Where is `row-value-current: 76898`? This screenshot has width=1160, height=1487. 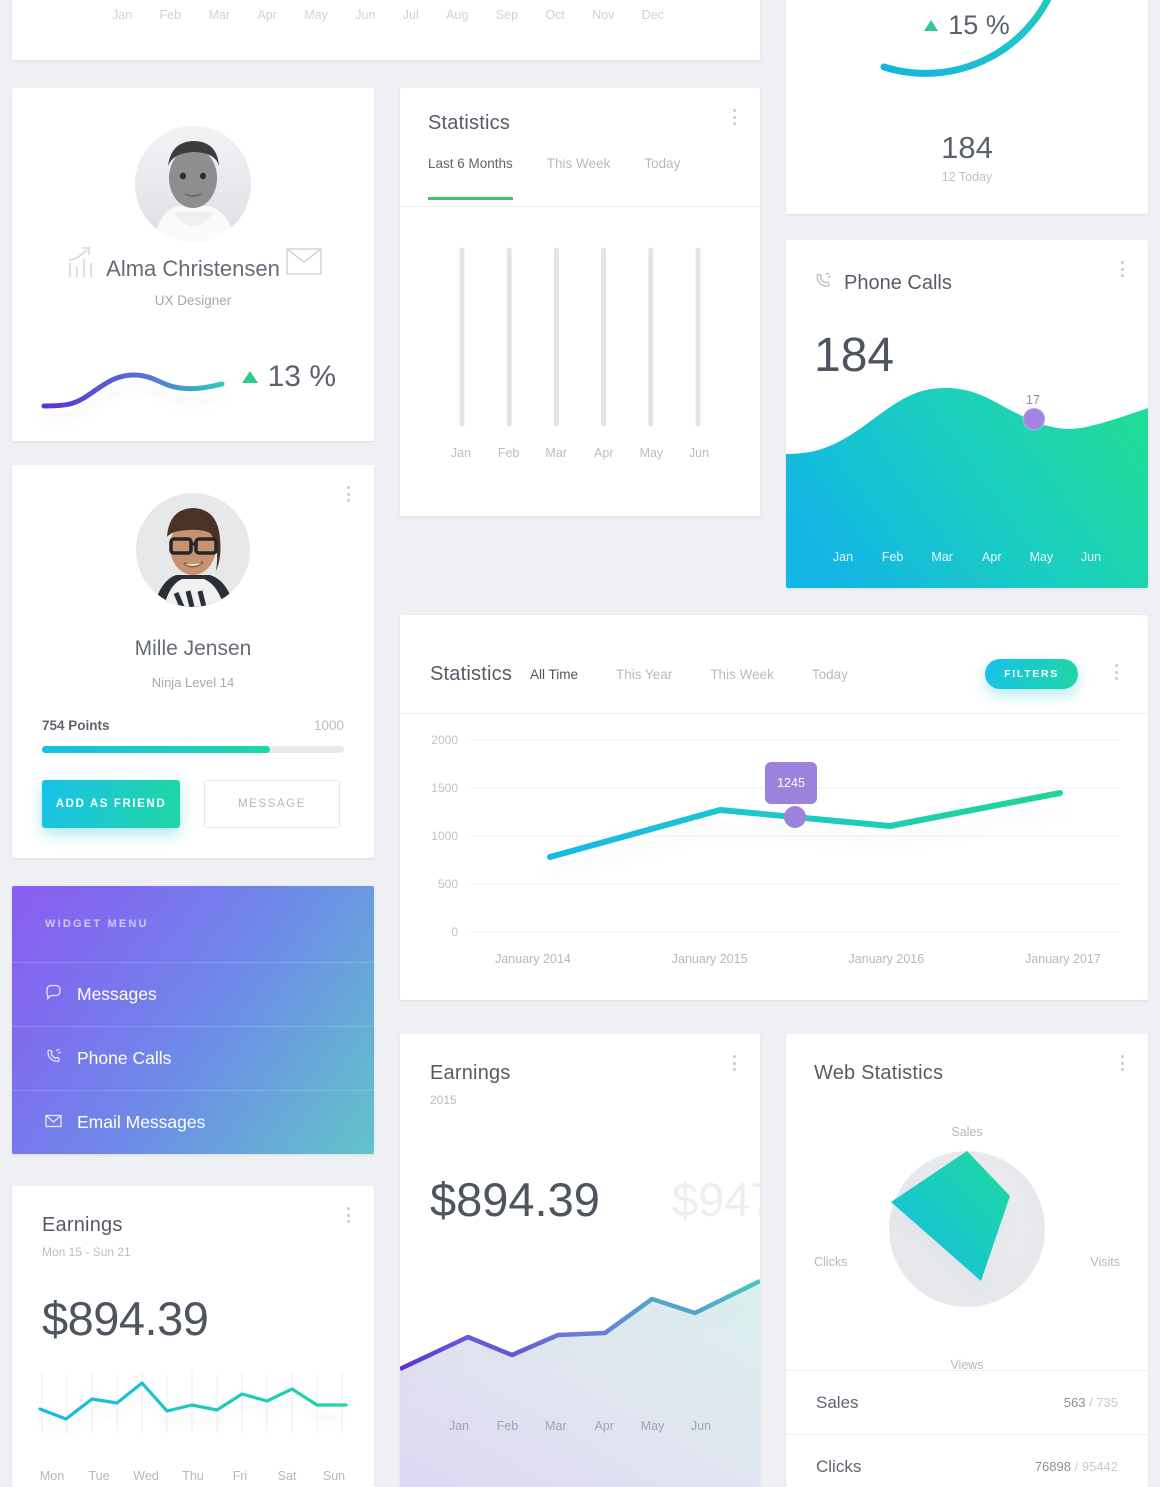
row-value-current: 76898 is located at coordinates (1052, 1466).